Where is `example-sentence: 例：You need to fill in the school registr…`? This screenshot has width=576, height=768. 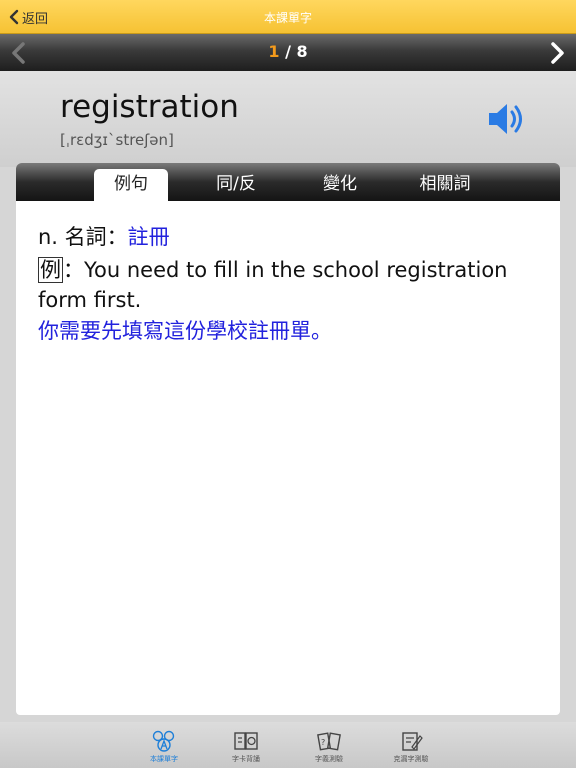 example-sentence: 例：You need to fill in the school registr… is located at coordinates (288, 285).